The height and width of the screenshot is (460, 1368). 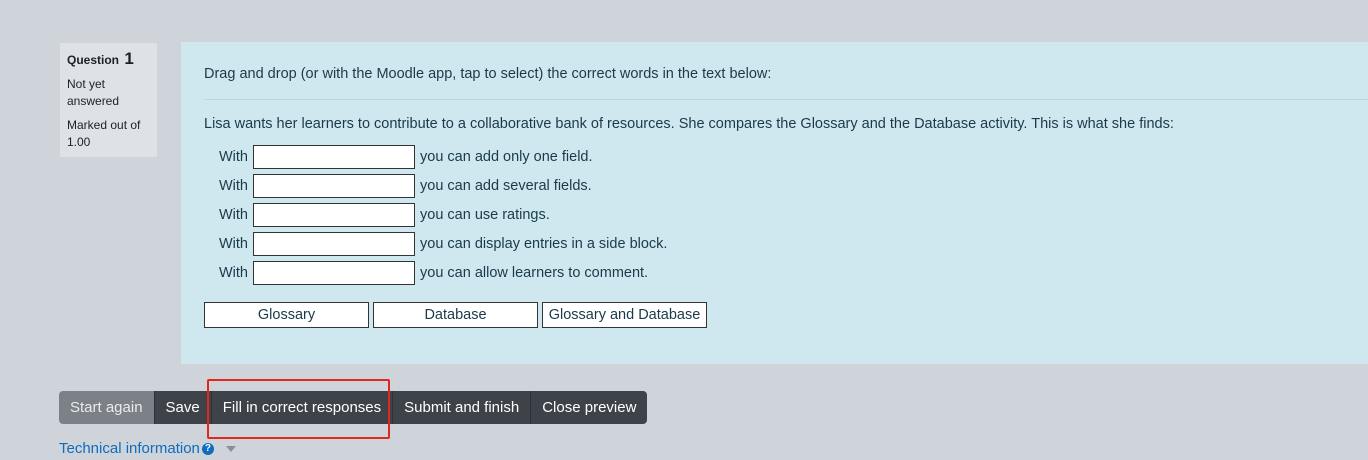 I want to click on fill-correct-responses-button: Fill in correct responses, so click(x=301, y=407).